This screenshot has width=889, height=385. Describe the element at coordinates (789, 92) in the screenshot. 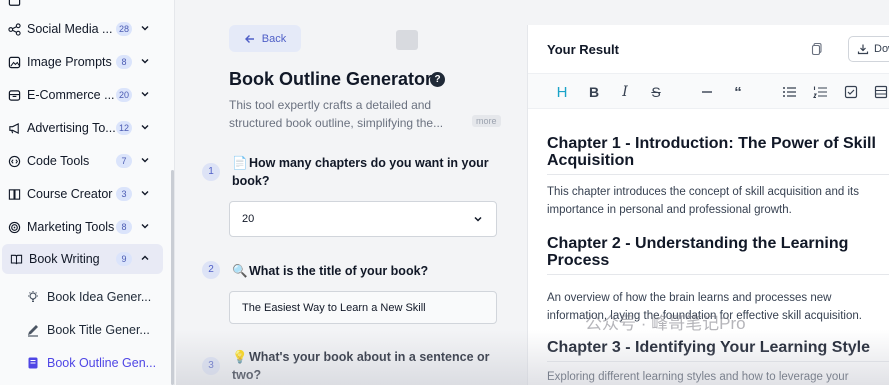

I see `bullet-list-icon` at that location.